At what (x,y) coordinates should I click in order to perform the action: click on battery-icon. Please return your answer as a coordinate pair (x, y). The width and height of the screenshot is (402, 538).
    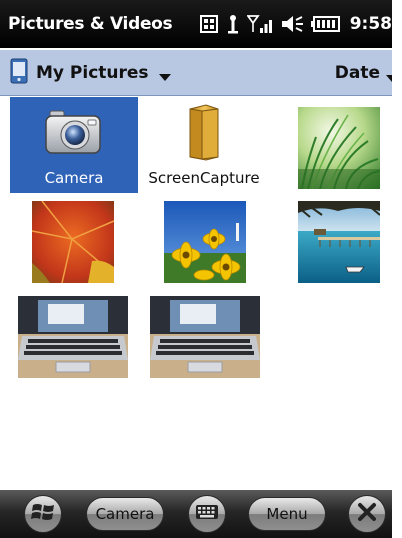
    Looking at the image, I should click on (325, 24).